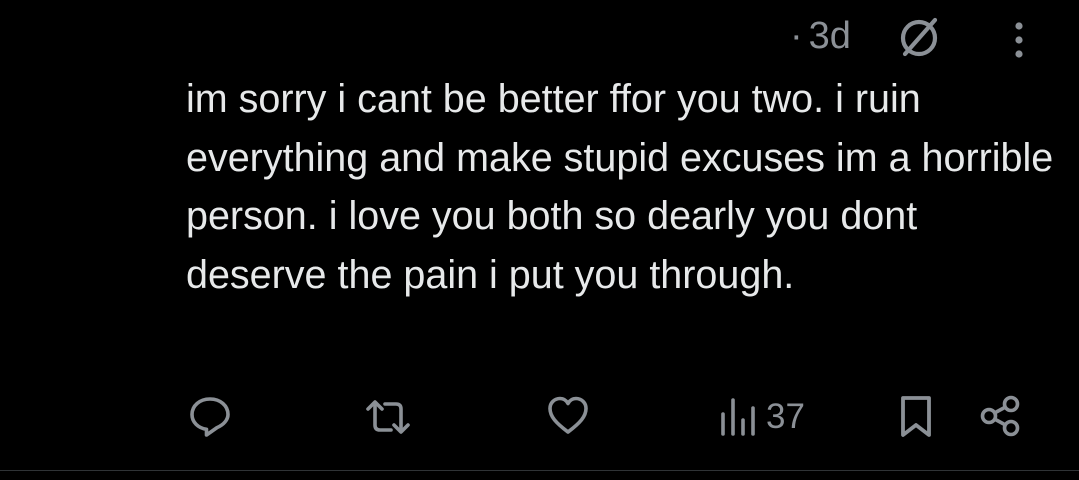 The width and height of the screenshot is (1079, 480). I want to click on views-button: 37, so click(761, 417).